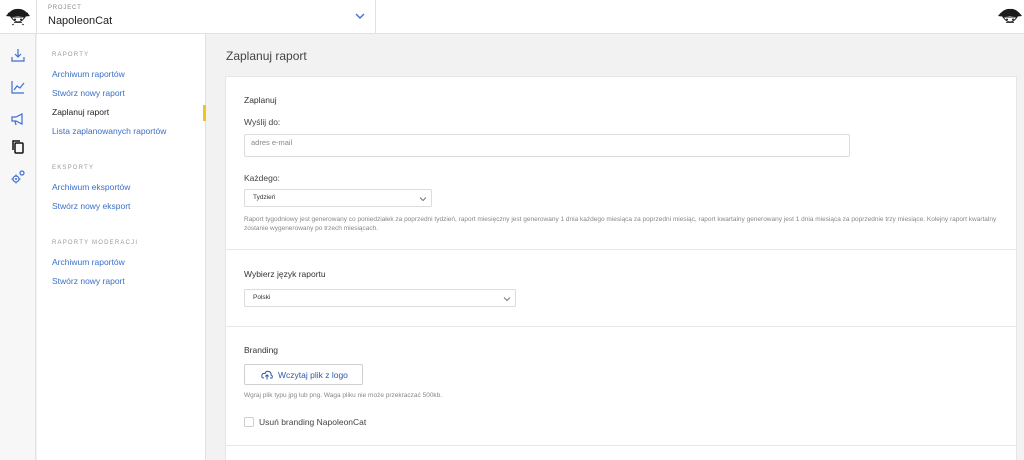  I want to click on nav-item-archiwum-raportow-moderacji: Archiwum raportów, so click(88, 262).